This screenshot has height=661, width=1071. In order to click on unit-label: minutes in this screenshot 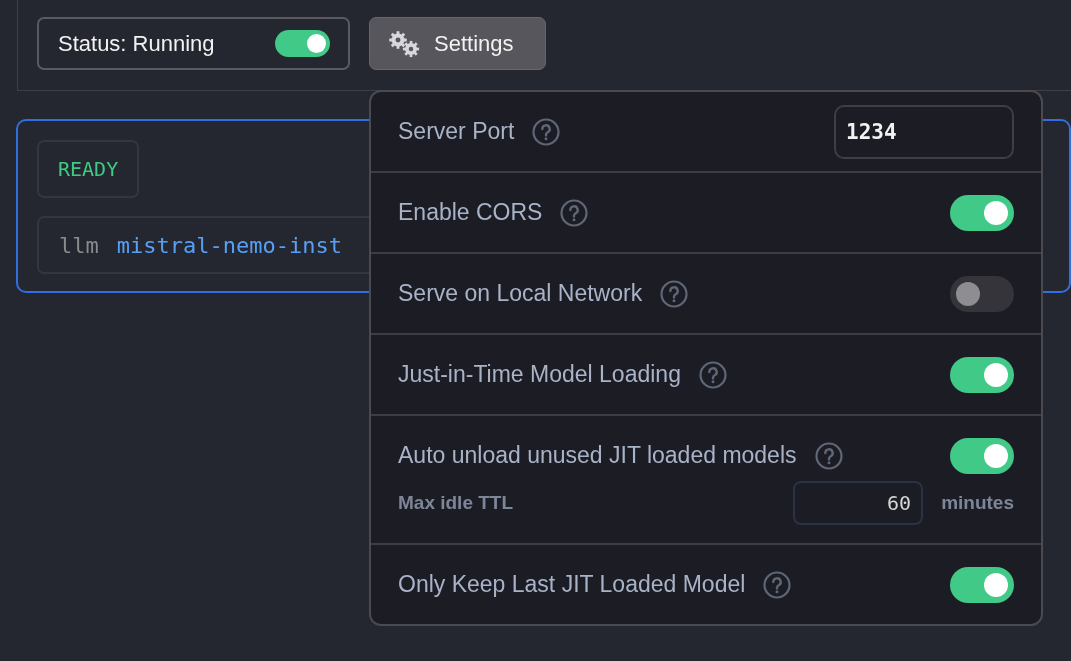, I will do `click(977, 502)`.